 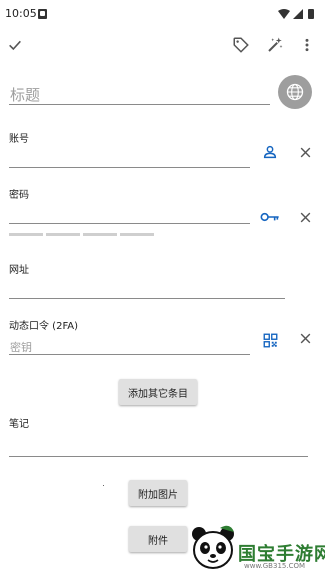 I want to click on totp-key-input: 密钥, so click(x=21, y=347).